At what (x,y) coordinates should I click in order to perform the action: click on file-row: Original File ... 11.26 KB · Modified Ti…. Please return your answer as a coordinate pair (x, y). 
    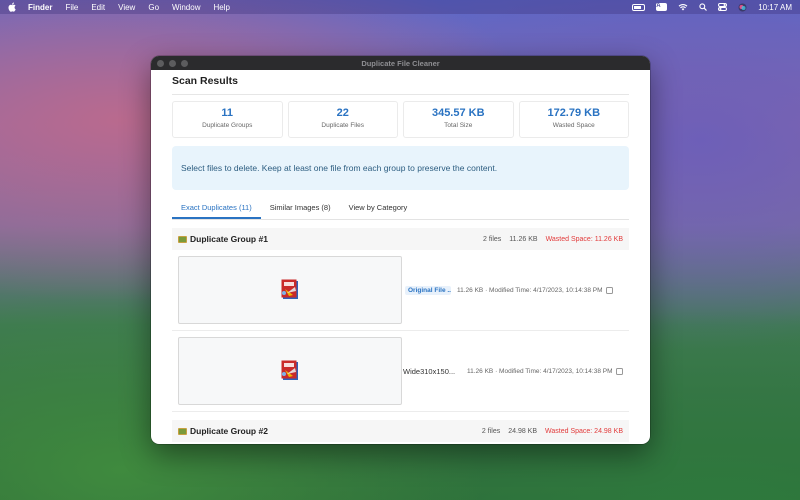
    Looking at the image, I should click on (400, 290).